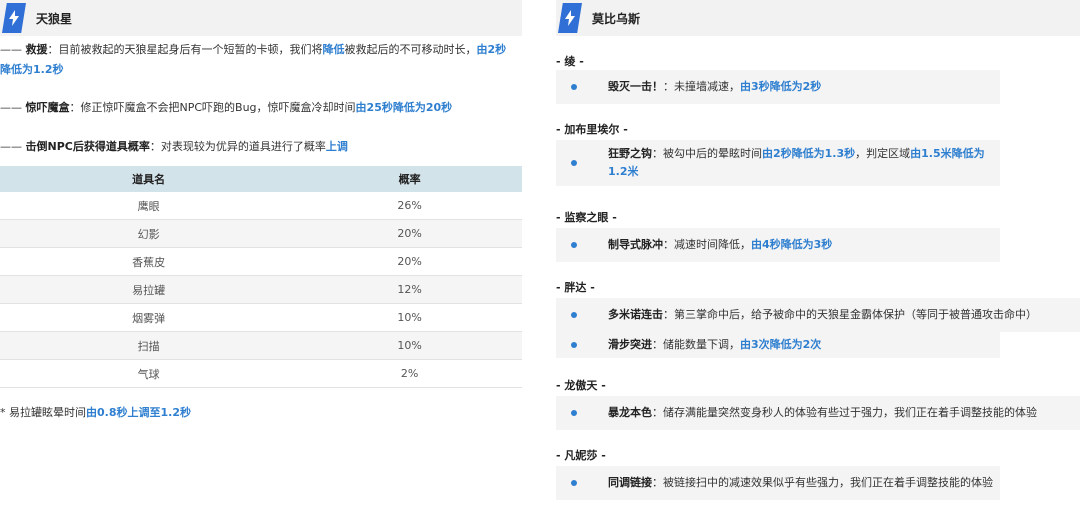  Describe the element at coordinates (261, 206) in the screenshot. I see `table-row: 鹰眼 26%` at that location.